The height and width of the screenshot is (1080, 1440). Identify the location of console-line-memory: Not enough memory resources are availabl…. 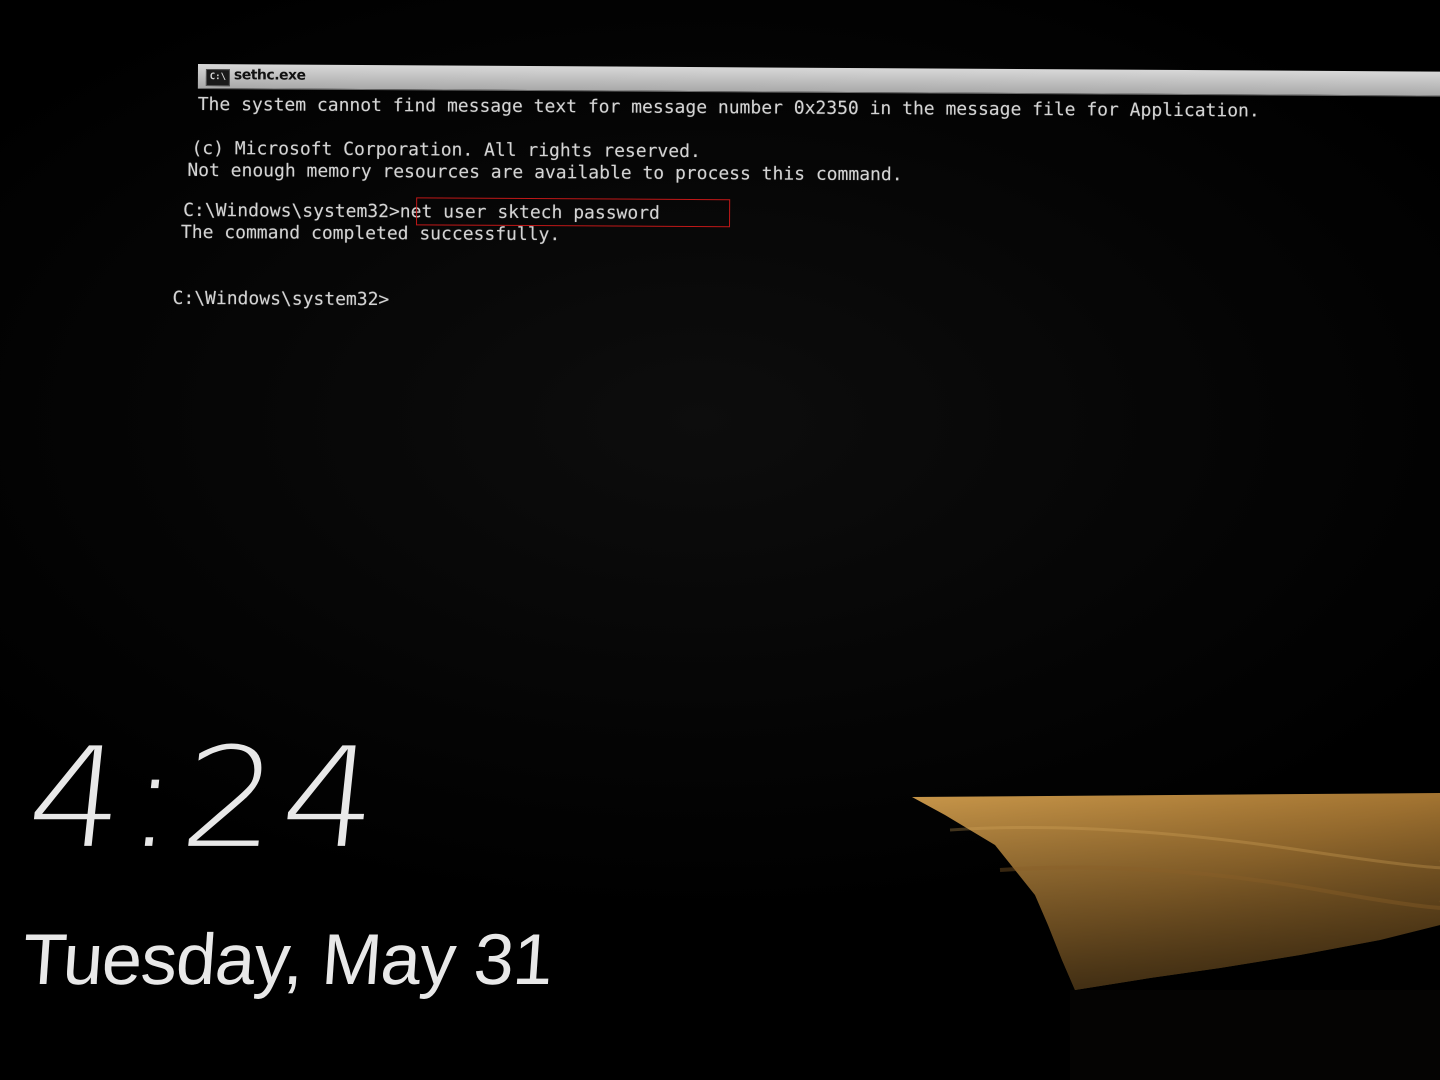
(545, 172).